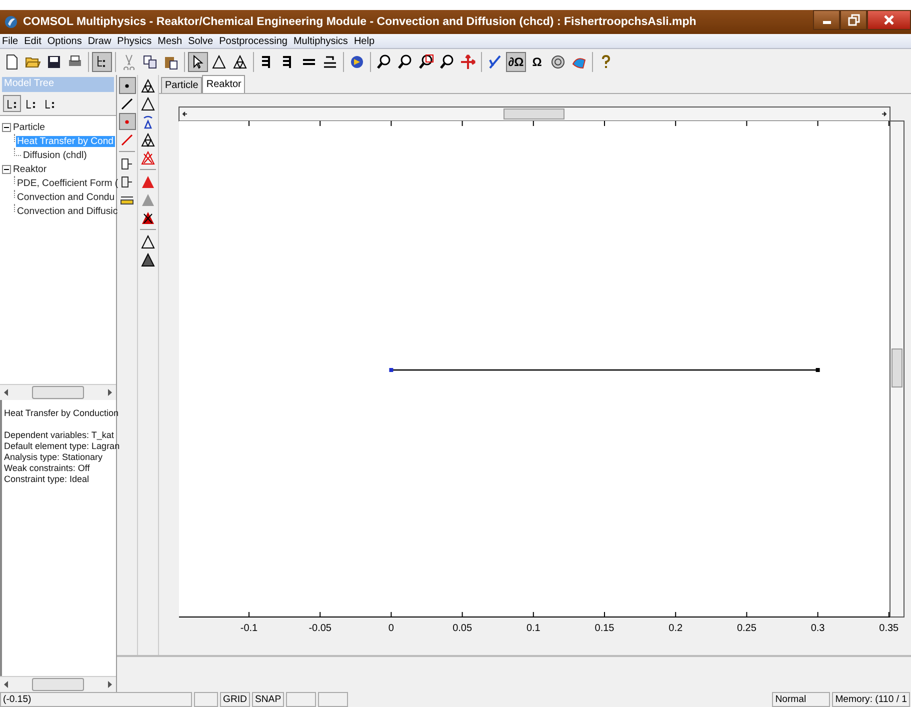 Image resolution: width=911 pixels, height=707 pixels. Describe the element at coordinates (62, 446) in the screenshot. I see `info-text: Default element type: Lagran` at that location.